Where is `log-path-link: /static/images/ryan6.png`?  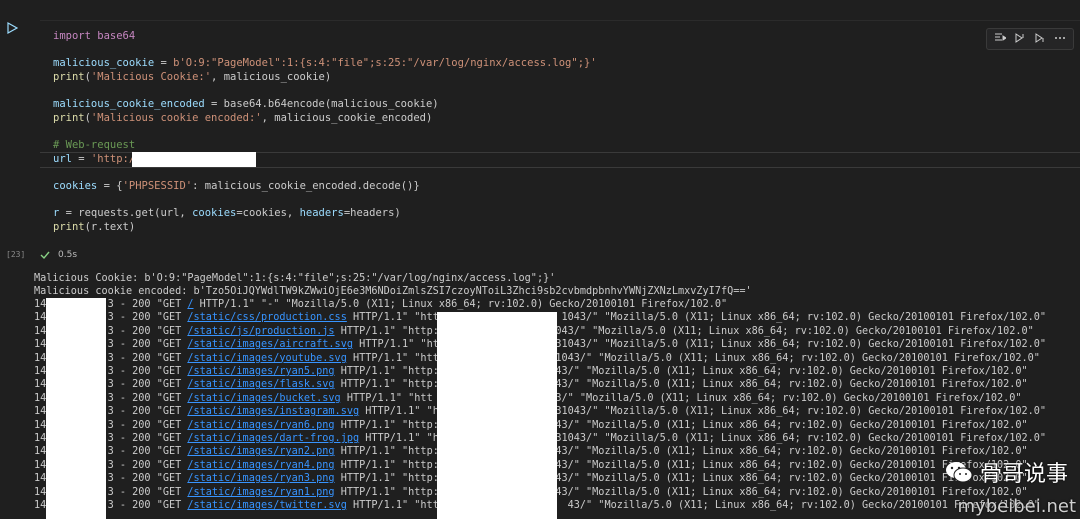
log-path-link: /static/images/ryan6.png is located at coordinates (260, 425).